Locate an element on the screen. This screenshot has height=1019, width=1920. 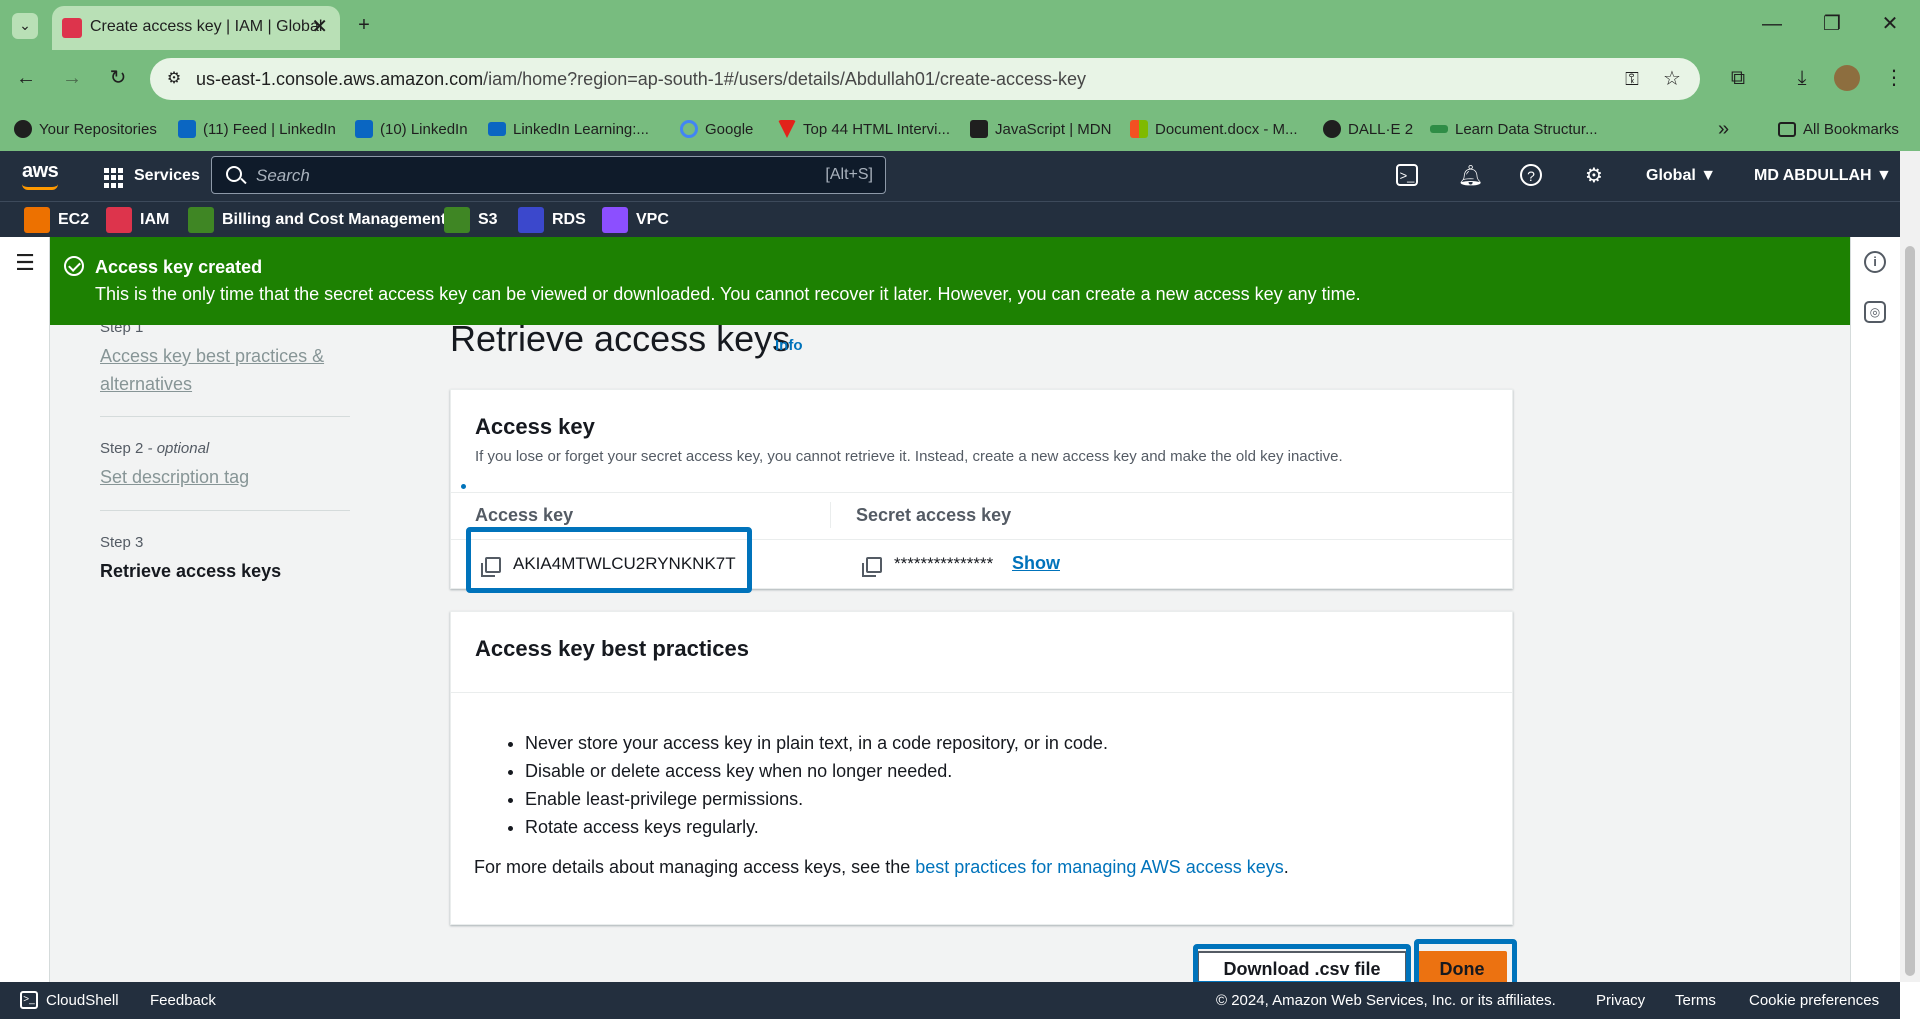
bookmark-google: Google is located at coordinates (716, 129).